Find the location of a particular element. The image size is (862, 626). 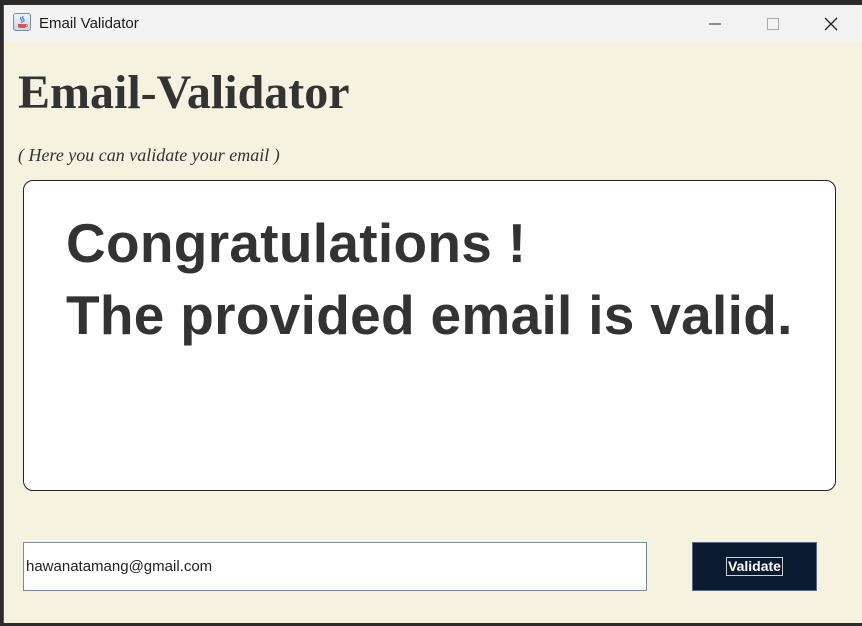

maximize-button is located at coordinates (773, 23).